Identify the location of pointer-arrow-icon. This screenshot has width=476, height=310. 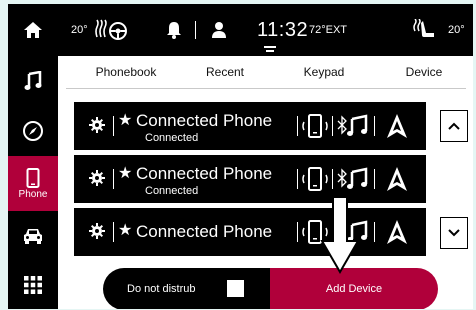
(340, 235).